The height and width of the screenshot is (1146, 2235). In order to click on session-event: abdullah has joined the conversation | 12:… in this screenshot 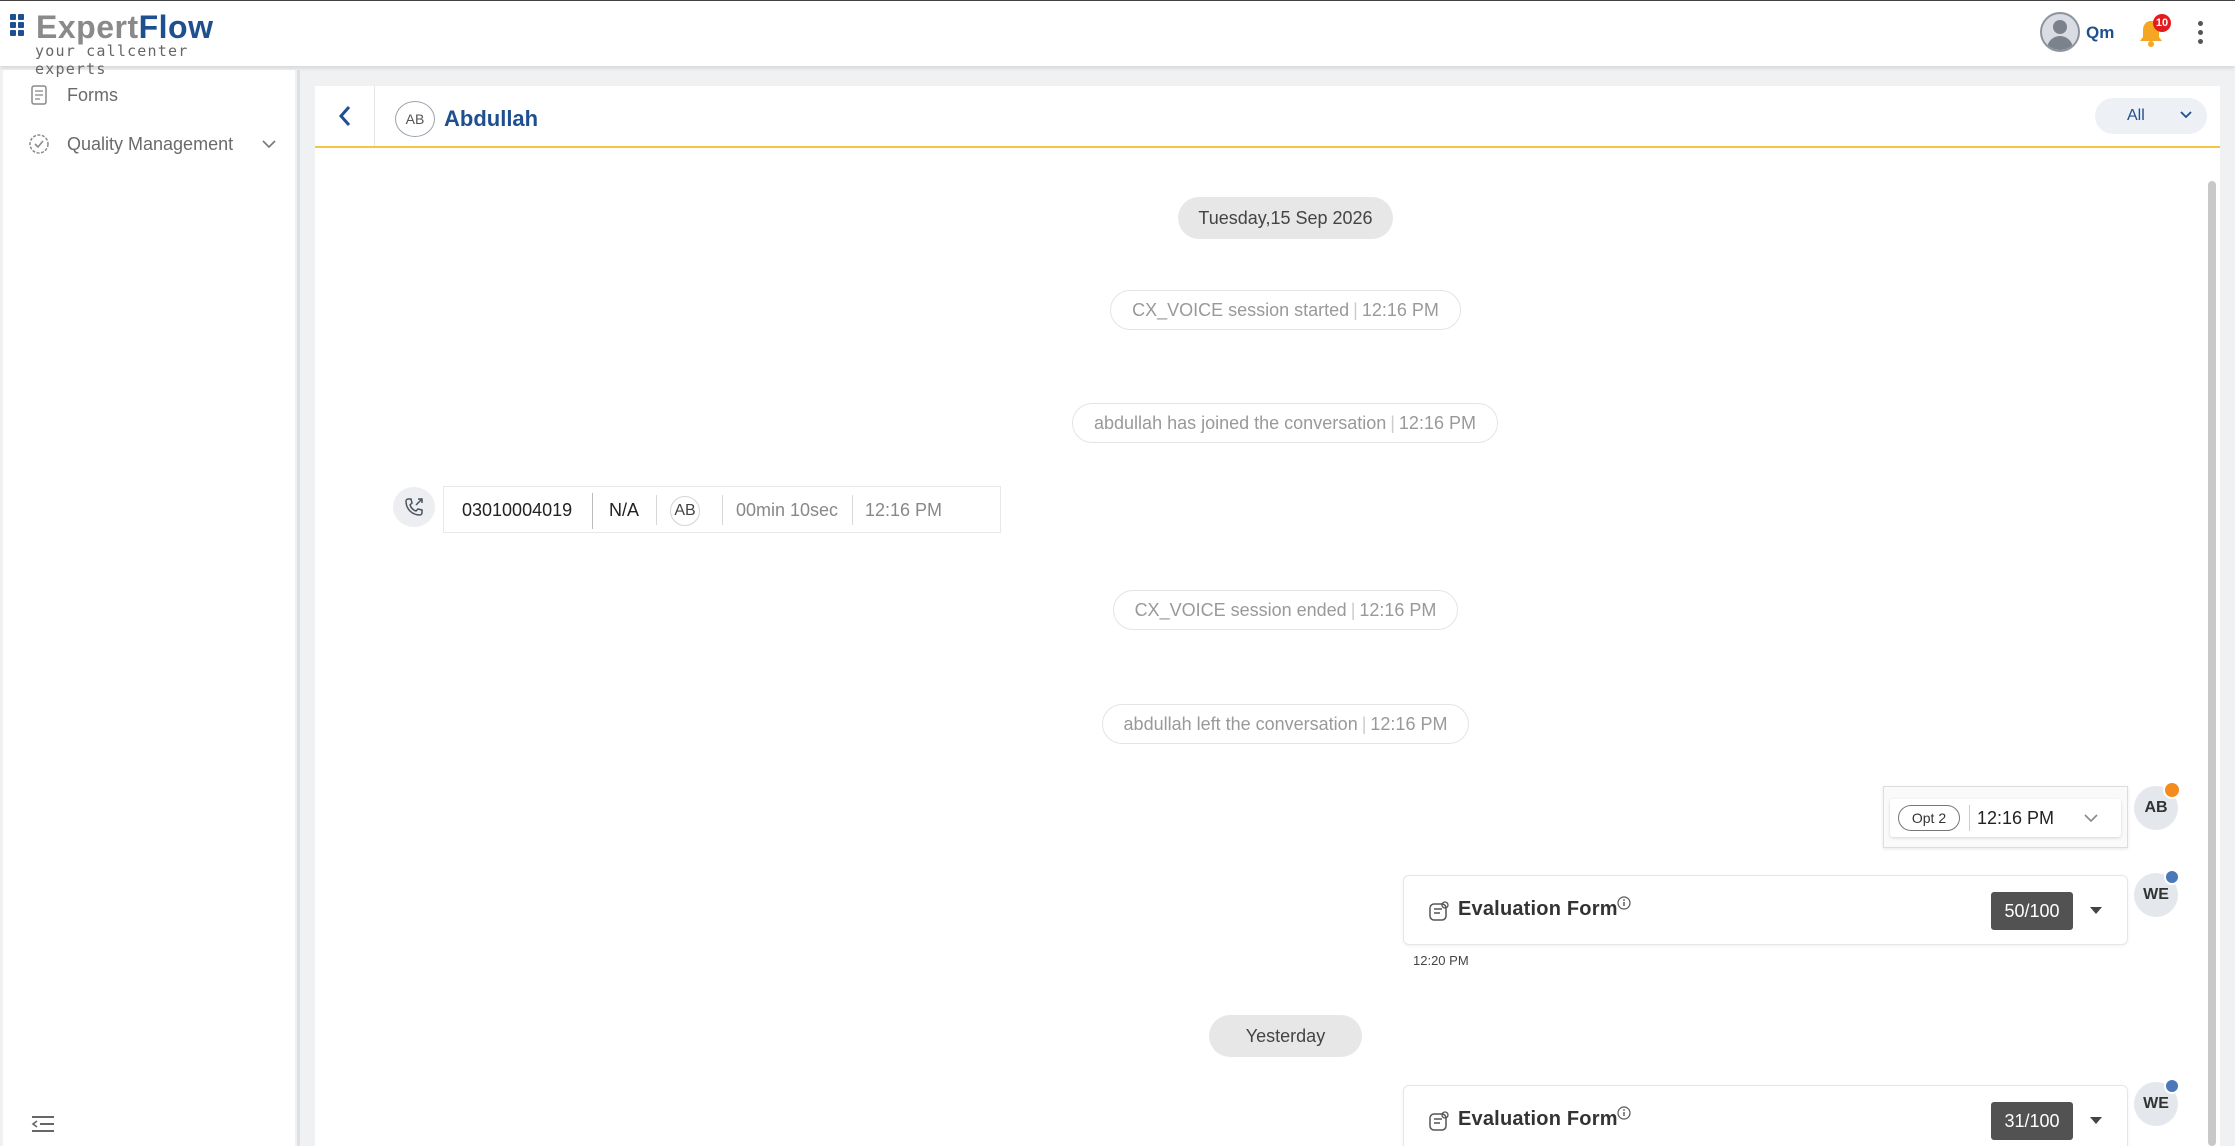, I will do `click(1285, 423)`.